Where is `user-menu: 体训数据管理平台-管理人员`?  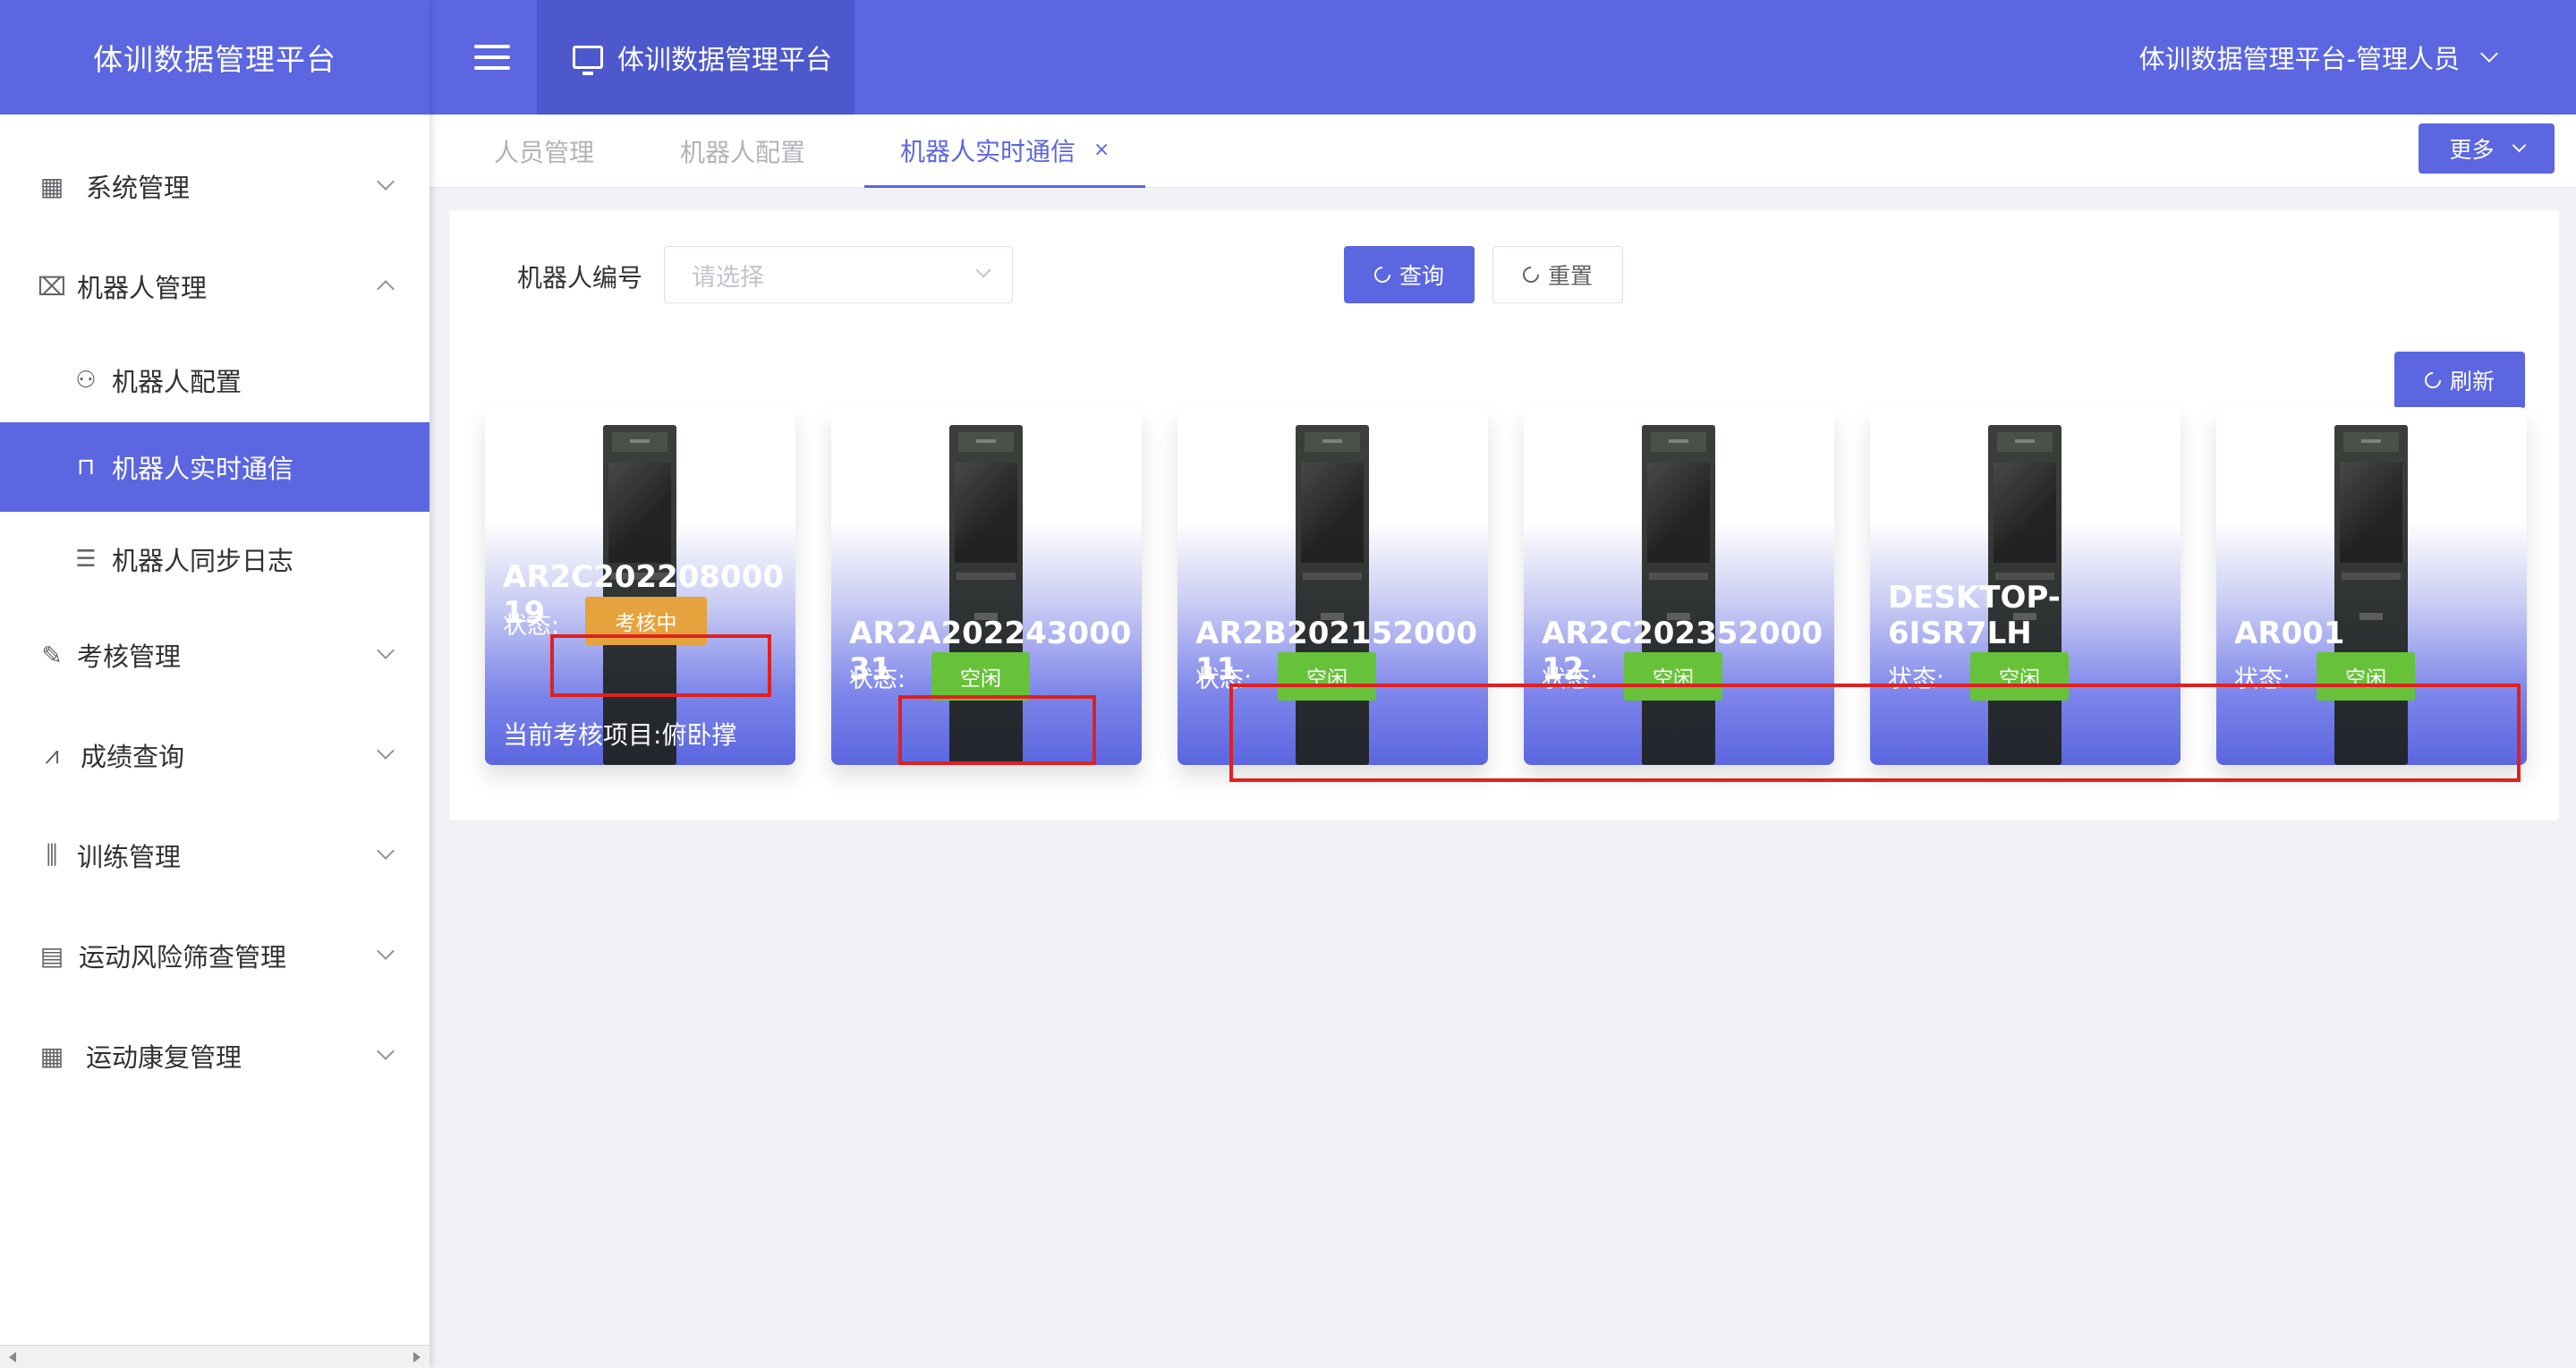 user-menu: 体训数据管理平台-管理人员 is located at coordinates (2318, 57).